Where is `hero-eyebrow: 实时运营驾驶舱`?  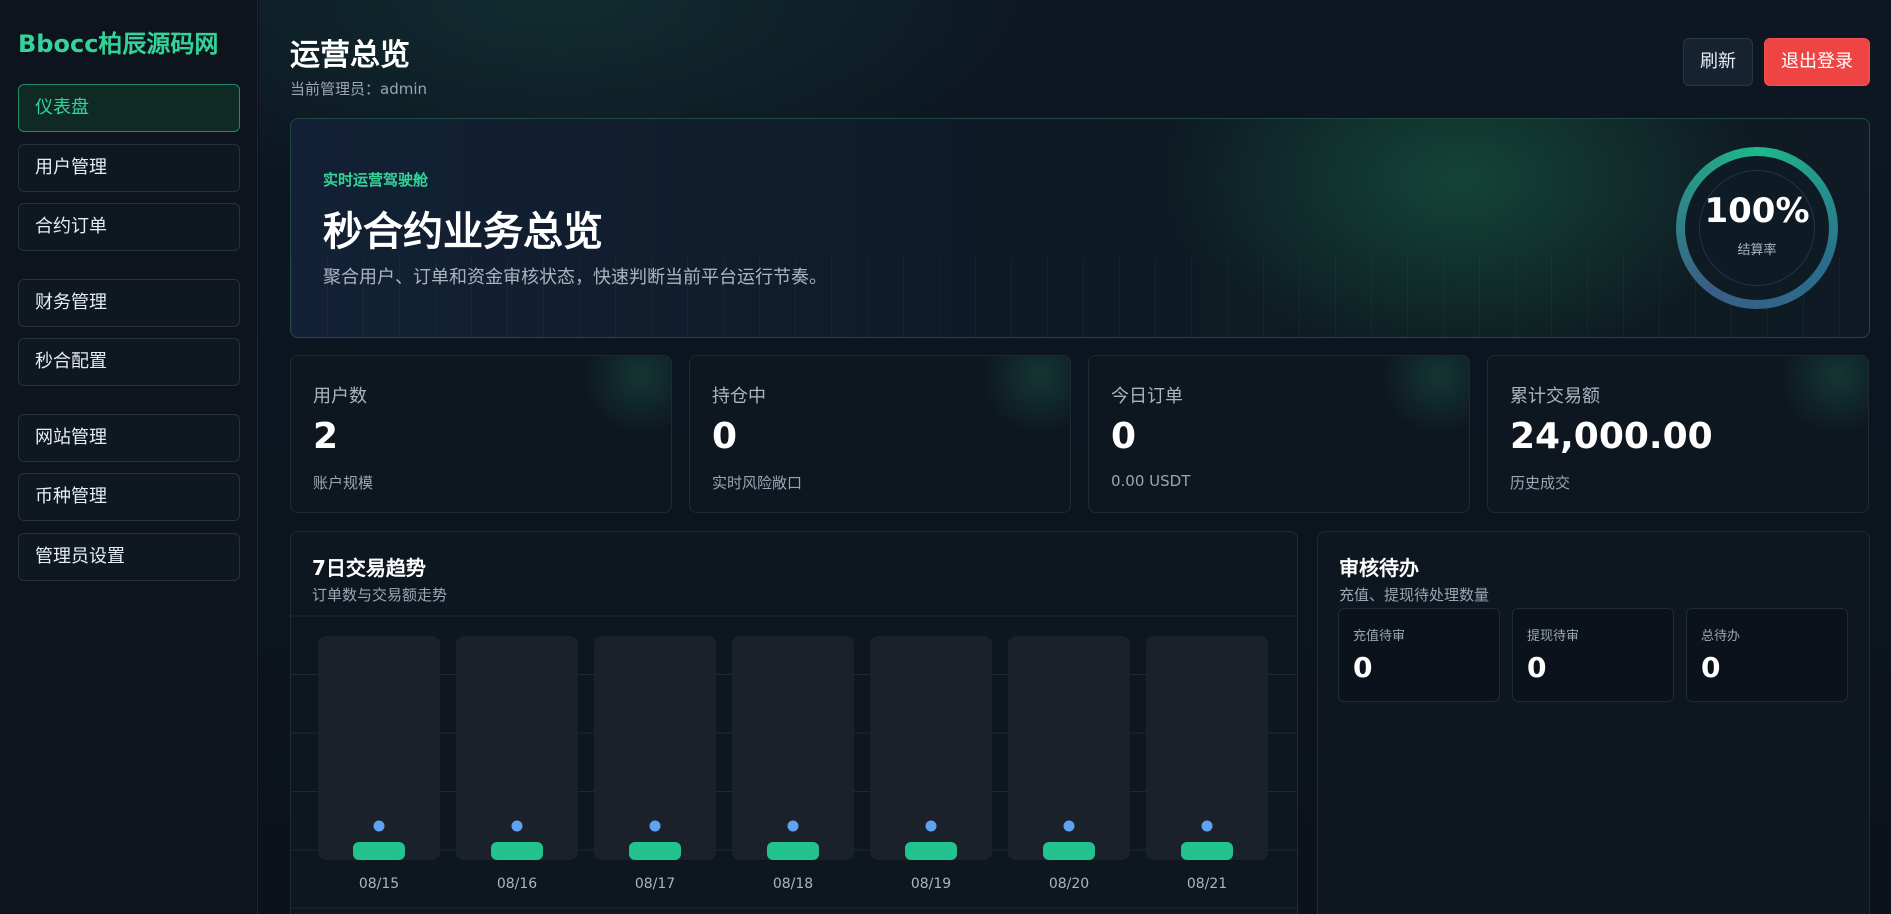
hero-eyebrow: 实时运营驾驶舱 is located at coordinates (376, 180).